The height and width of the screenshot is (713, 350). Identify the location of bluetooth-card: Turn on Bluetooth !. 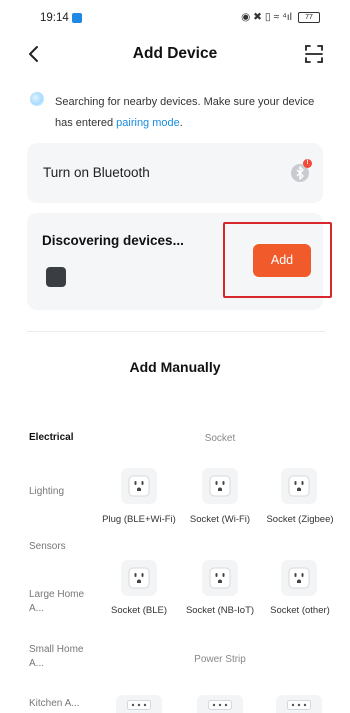
(175, 173).